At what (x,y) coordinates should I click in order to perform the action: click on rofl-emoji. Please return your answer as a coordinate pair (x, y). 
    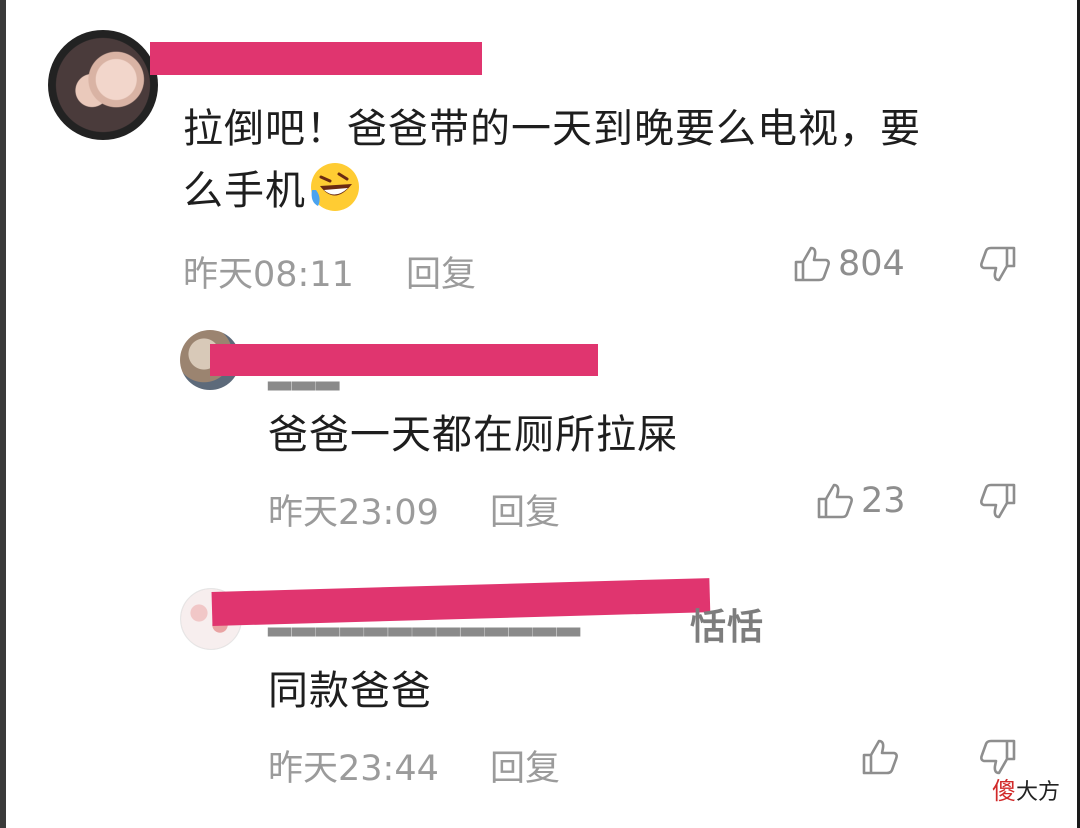
    Looking at the image, I should click on (335, 187).